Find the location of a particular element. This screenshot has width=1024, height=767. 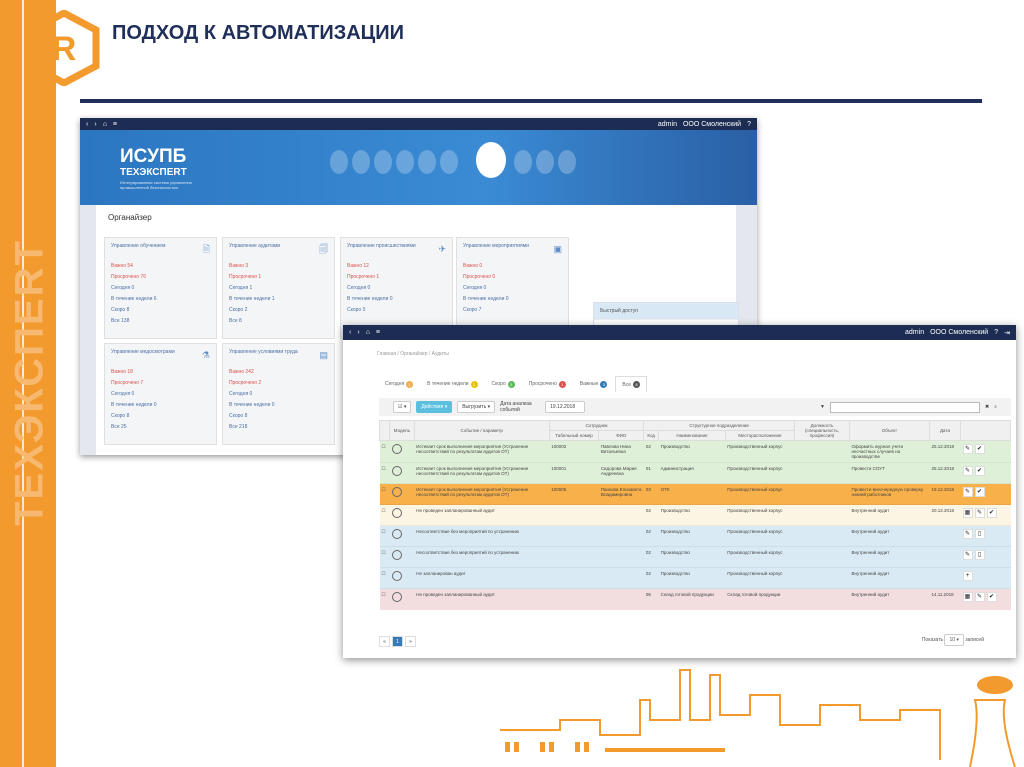

tab-filter: Сегодня 1 is located at coordinates (399, 384).